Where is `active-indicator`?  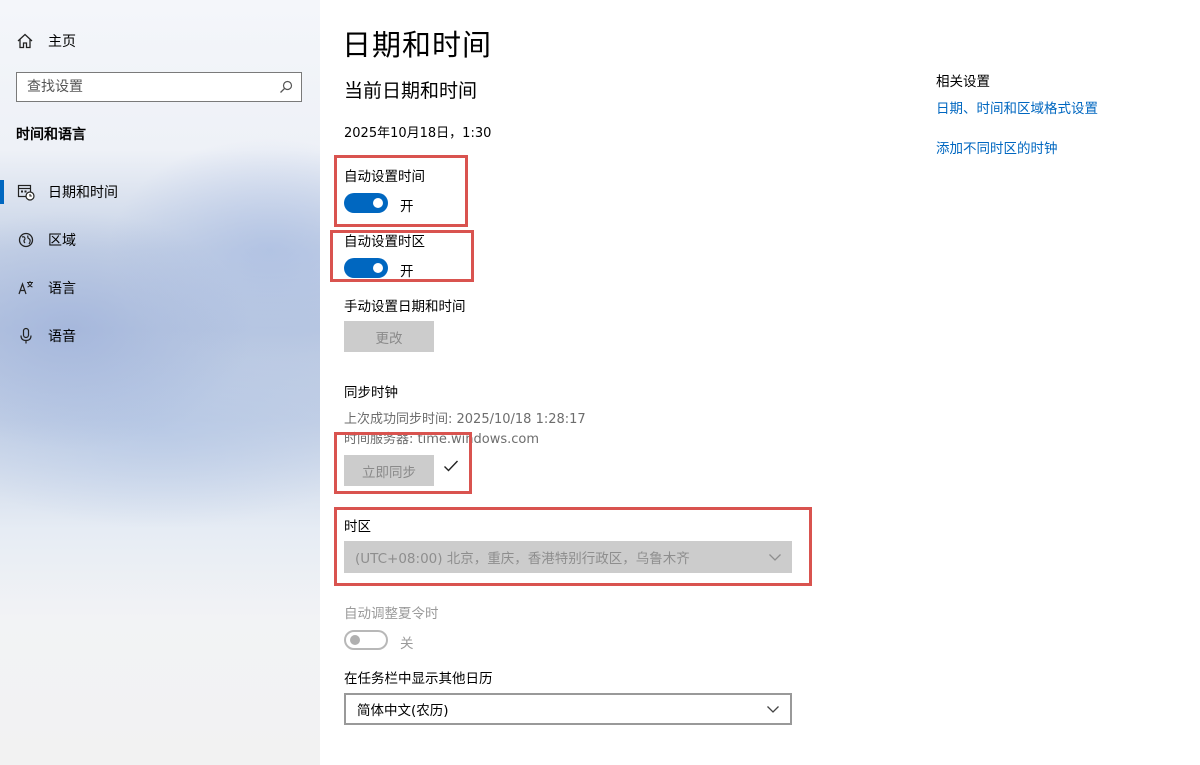 active-indicator is located at coordinates (2, 192).